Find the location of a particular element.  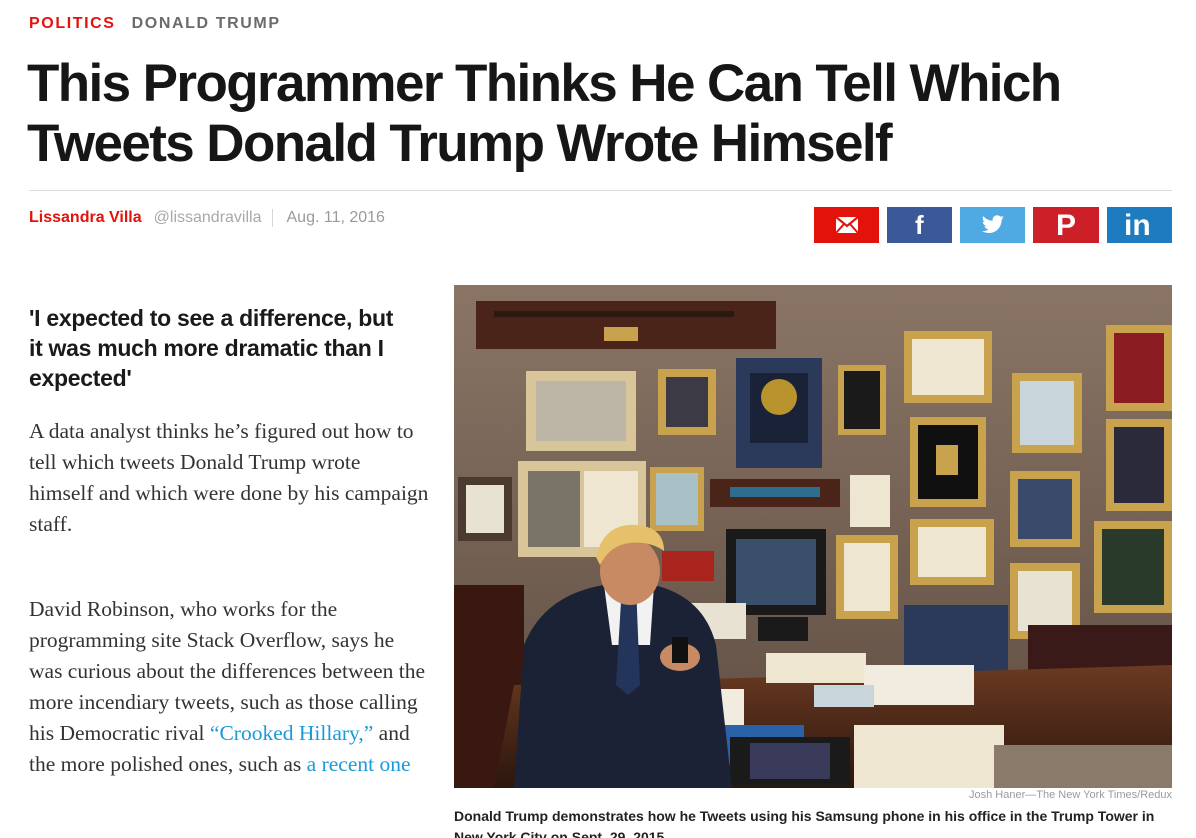

publish-date: Aug. 11, 2016 is located at coordinates (335, 217).